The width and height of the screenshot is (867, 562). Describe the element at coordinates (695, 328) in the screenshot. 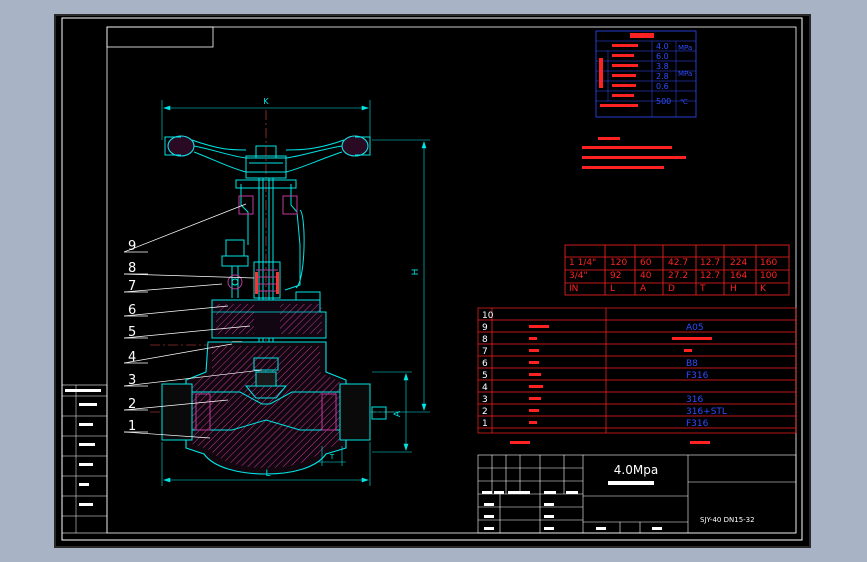

I see `parts-row-material: A05` at that location.